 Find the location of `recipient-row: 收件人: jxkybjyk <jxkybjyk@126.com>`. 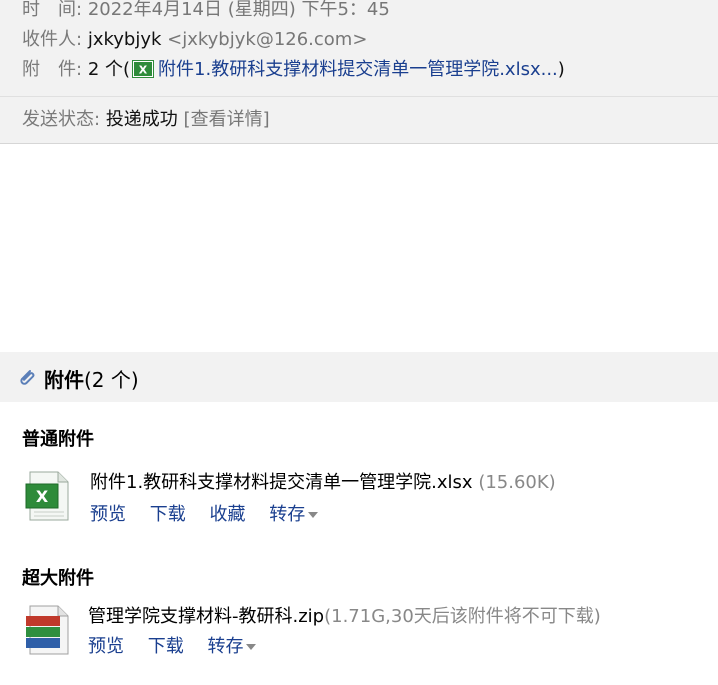

recipient-row: 收件人: jxkybjyk <jxkybjyk@126.com> is located at coordinates (194, 40).